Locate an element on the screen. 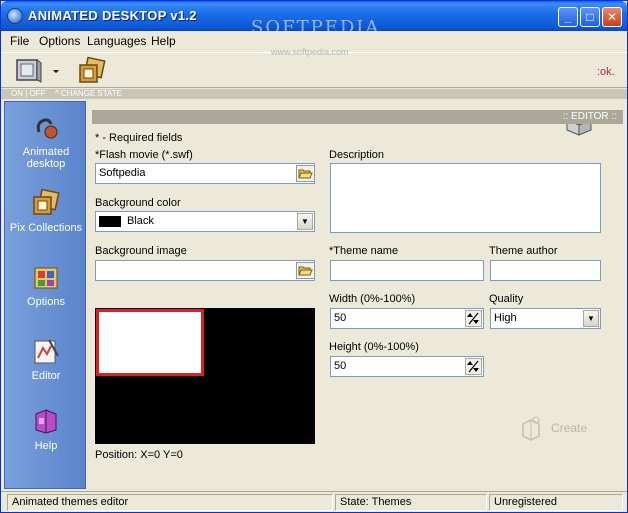 The height and width of the screenshot is (513, 628). options-icon is located at coordinates (46, 278).